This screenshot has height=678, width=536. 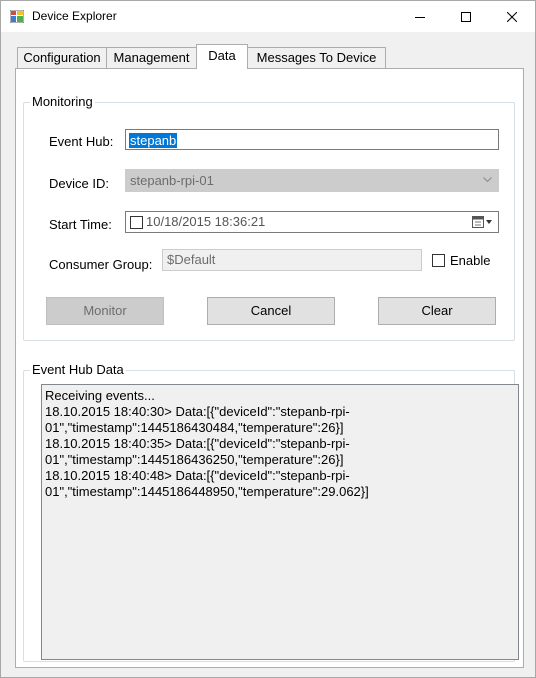 I want to click on enable-label: Enable, so click(x=470, y=260).